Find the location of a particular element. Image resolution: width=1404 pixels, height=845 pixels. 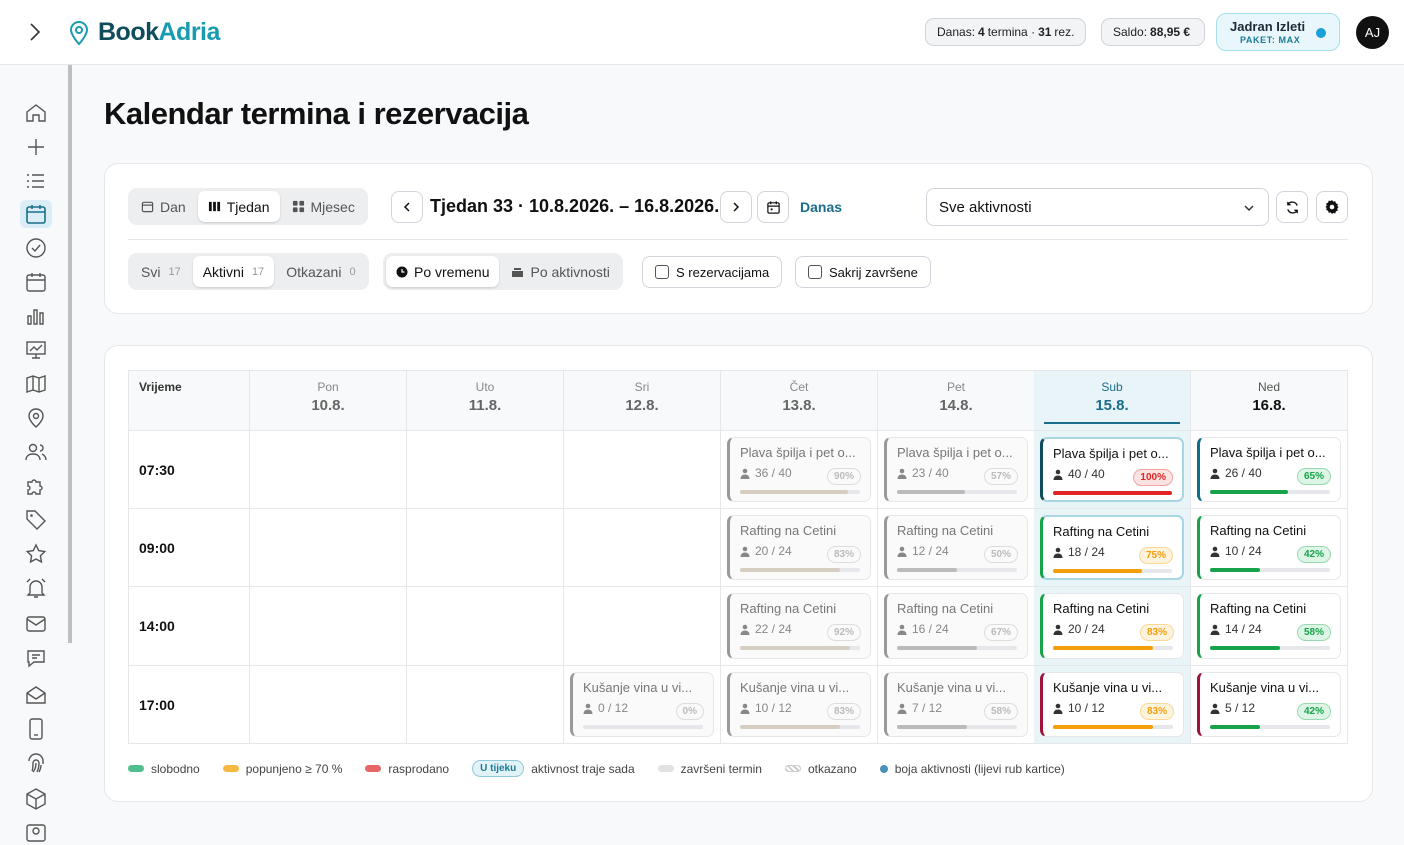

today-link: Danas is located at coordinates (821, 207).